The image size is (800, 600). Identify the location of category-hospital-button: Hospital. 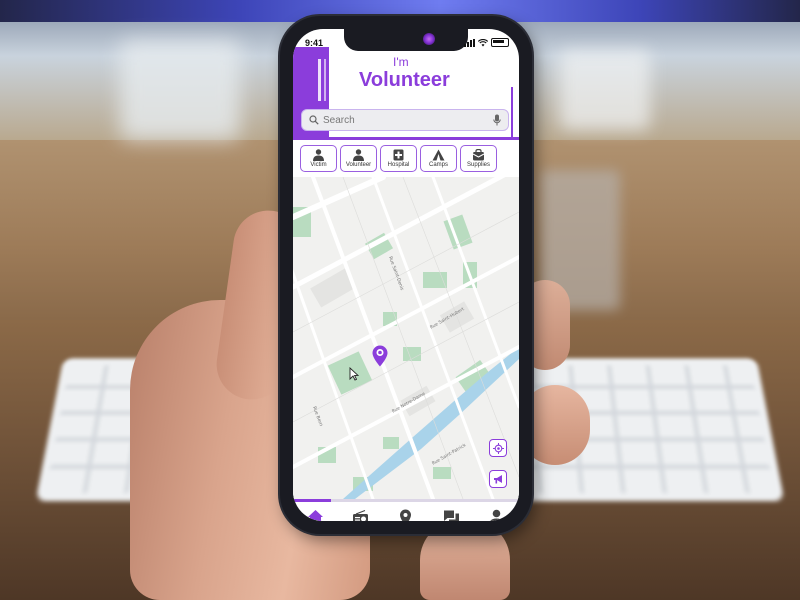
(398, 158).